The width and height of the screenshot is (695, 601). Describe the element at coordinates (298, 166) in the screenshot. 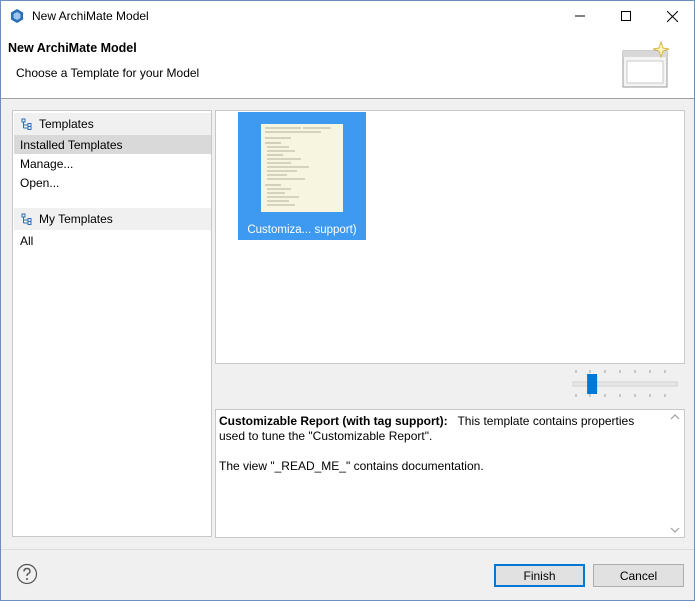

I see `document-preview-icon` at that location.